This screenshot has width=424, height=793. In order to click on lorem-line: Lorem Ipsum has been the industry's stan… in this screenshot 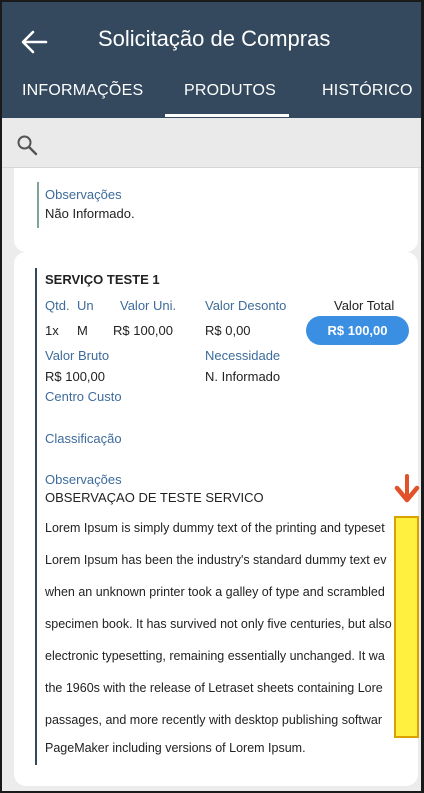, I will do `click(216, 560)`.